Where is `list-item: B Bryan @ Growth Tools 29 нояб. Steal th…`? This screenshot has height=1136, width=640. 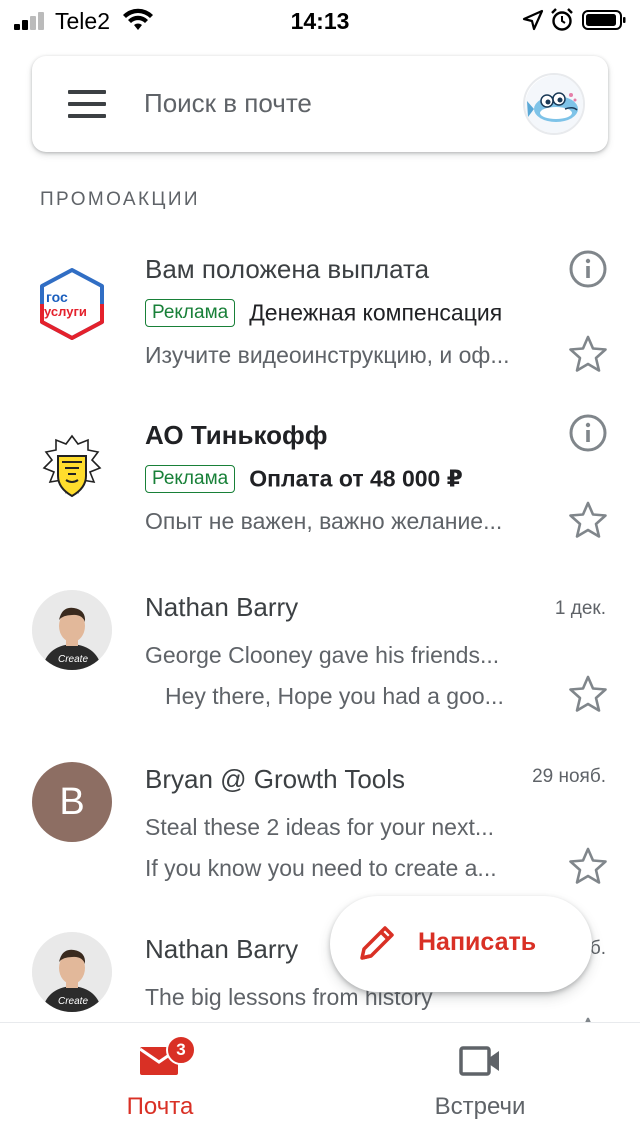
list-item: B Bryan @ Growth Tools 29 нояб. Steal th… is located at coordinates (320, 827).